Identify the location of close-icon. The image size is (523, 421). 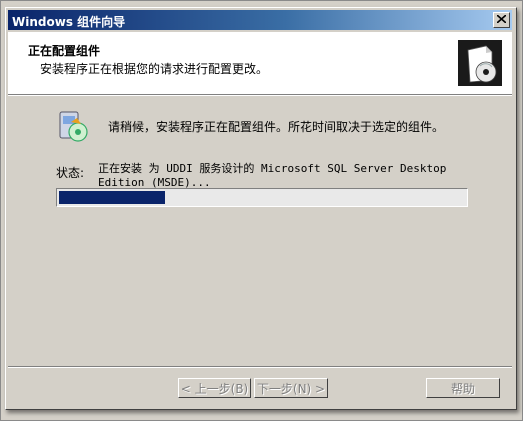
(501, 19).